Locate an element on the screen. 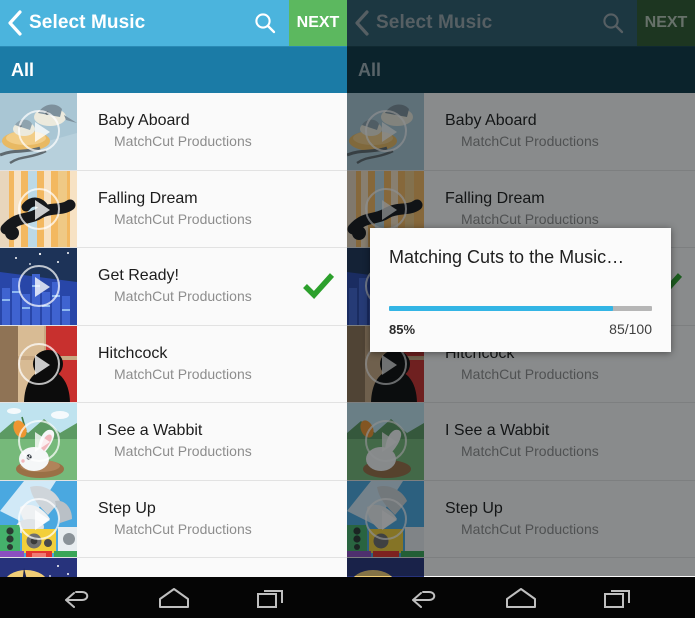 The image size is (695, 618). sneakers-speakers-thumbnail is located at coordinates (38, 518).